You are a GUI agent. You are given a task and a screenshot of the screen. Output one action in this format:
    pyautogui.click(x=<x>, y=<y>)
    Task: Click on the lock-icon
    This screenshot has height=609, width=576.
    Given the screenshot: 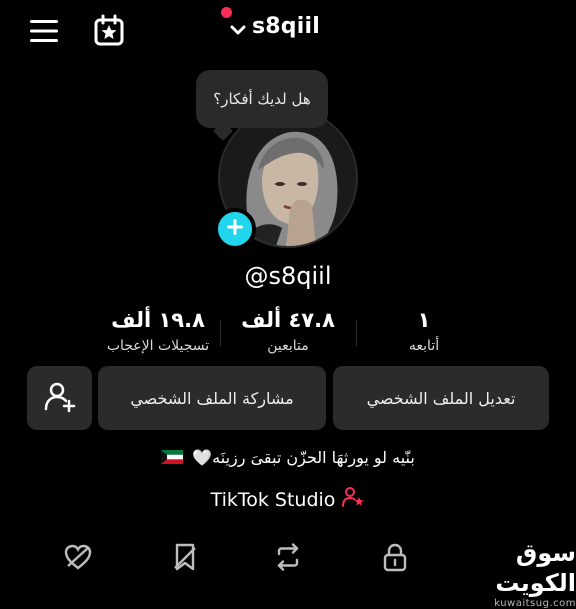 What is the action you would take?
    pyautogui.click(x=395, y=557)
    